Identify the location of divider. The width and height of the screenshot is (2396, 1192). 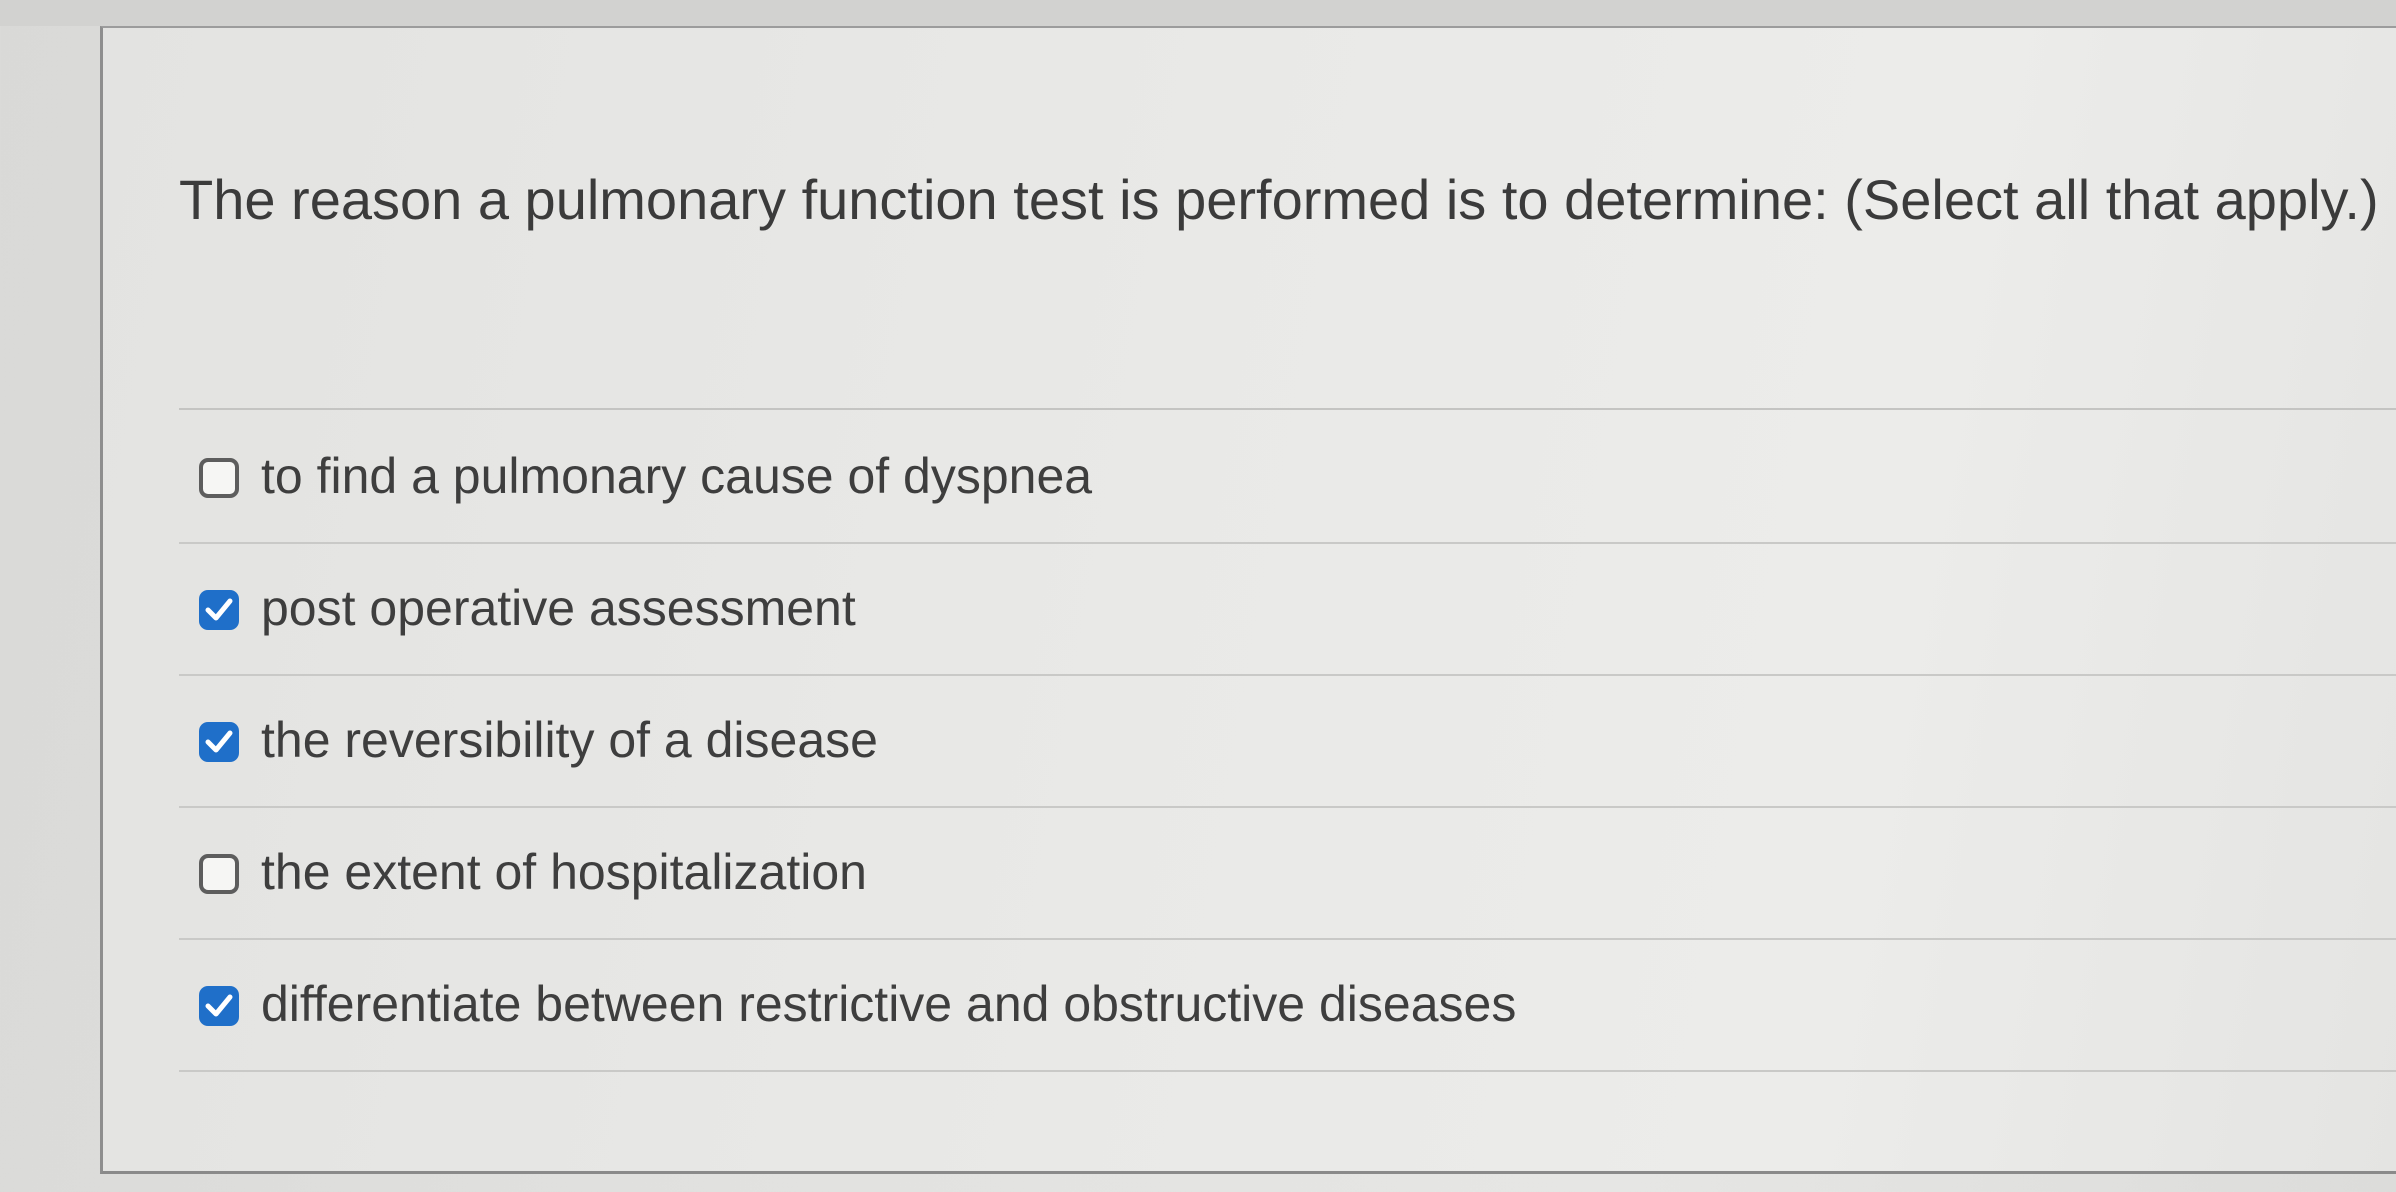
(1287, 409).